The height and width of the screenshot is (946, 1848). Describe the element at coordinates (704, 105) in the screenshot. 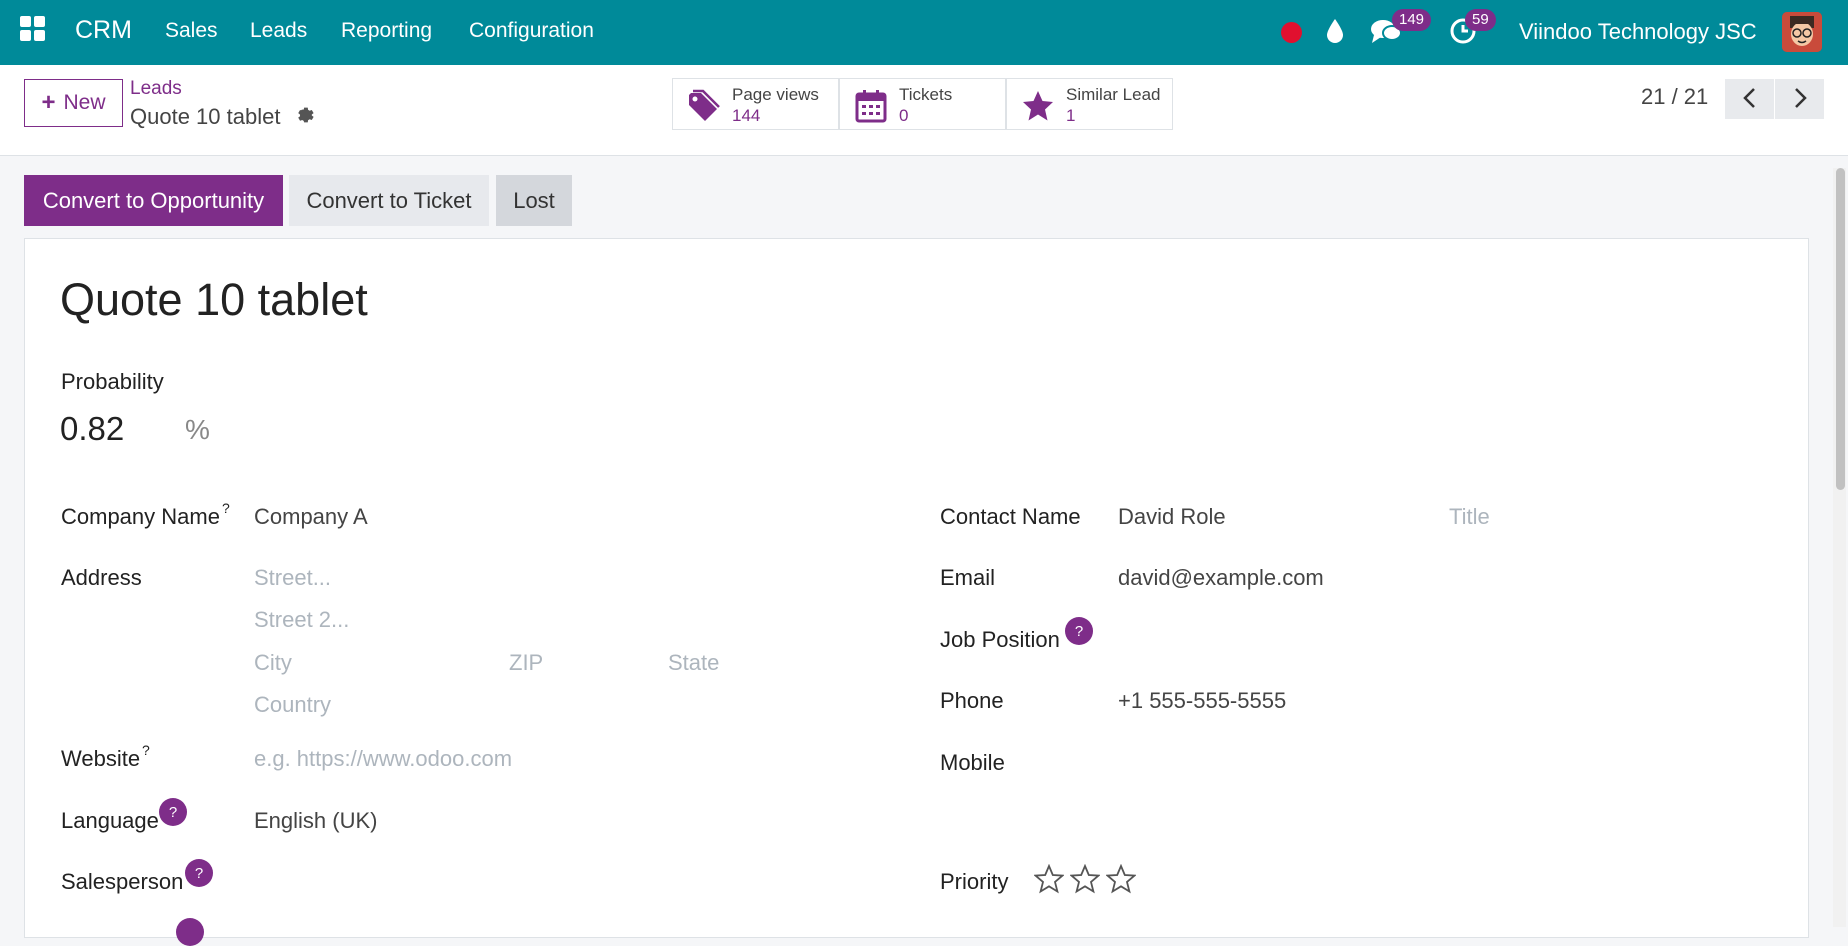

I see `tag-icon` at that location.